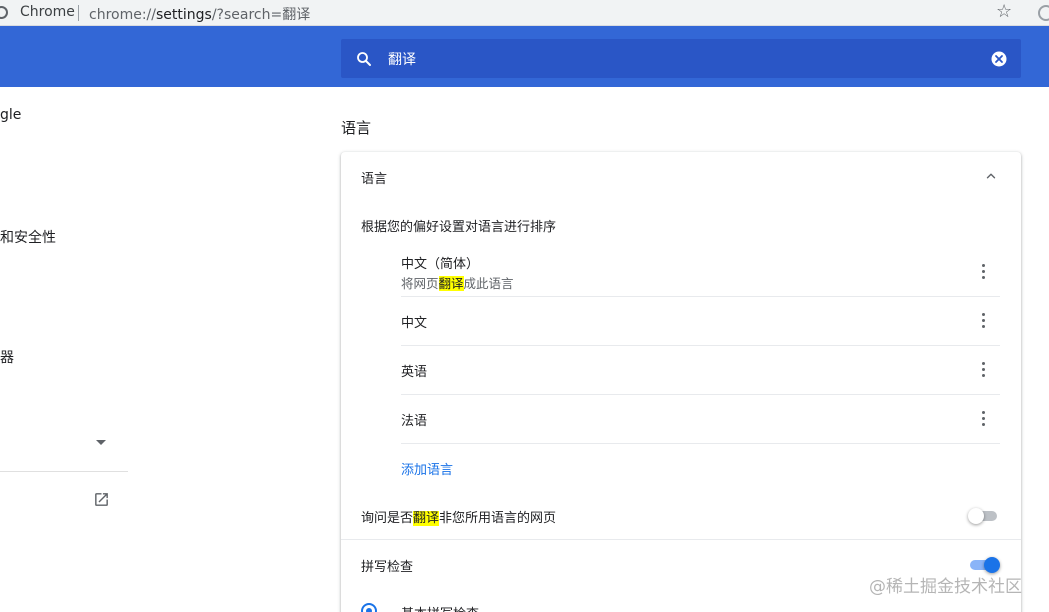 This screenshot has width=1049, height=612. I want to click on chrome-info-icon, so click(4, 12).